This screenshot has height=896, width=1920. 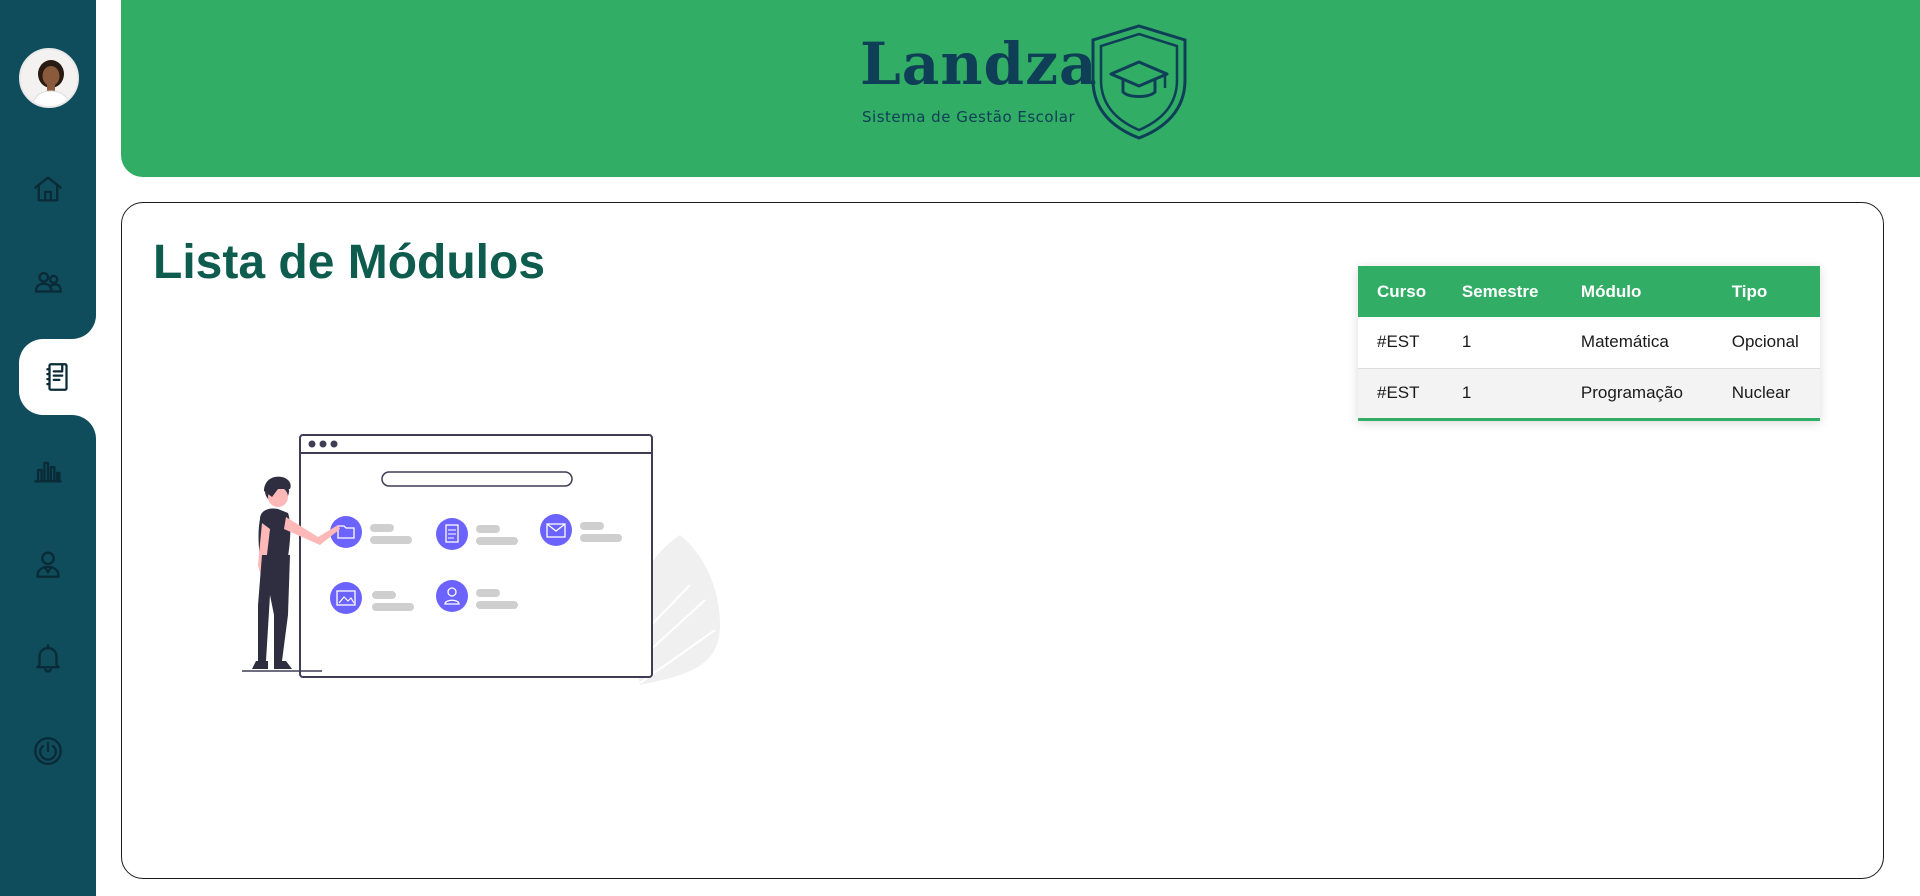 I want to click on users-icon, so click(x=48, y=282).